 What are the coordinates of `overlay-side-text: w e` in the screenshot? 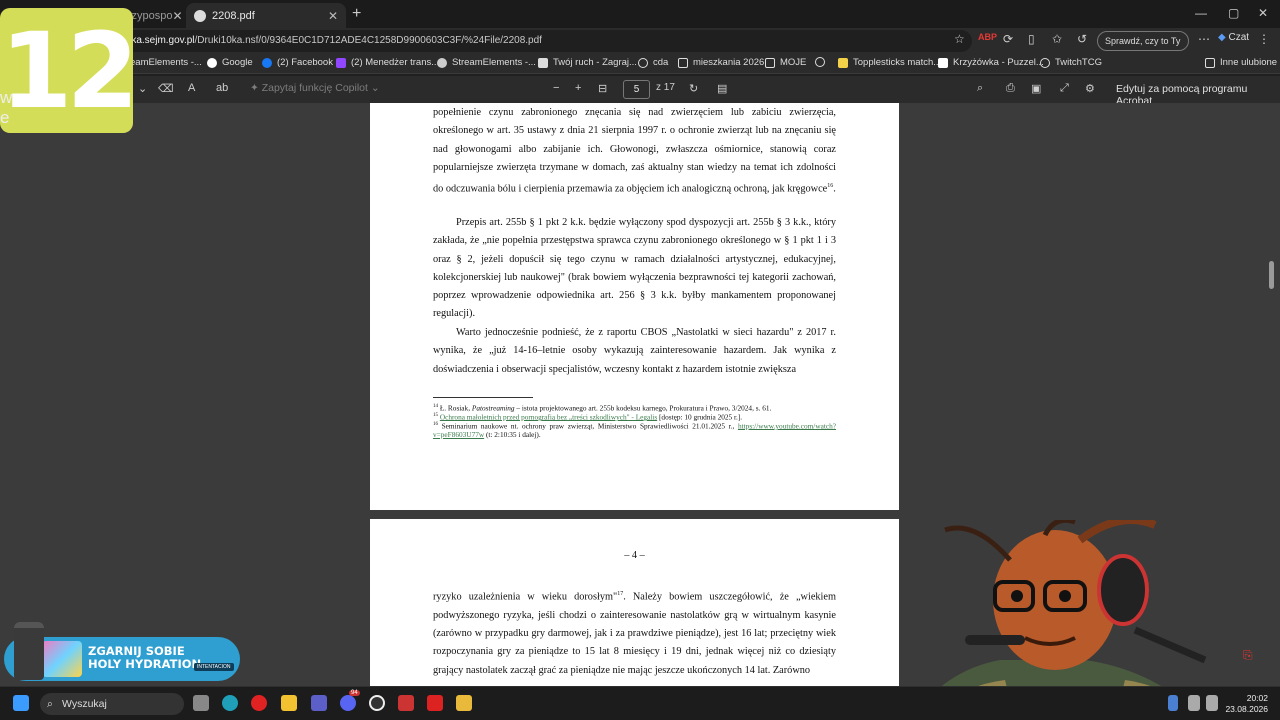 It's located at (6, 107).